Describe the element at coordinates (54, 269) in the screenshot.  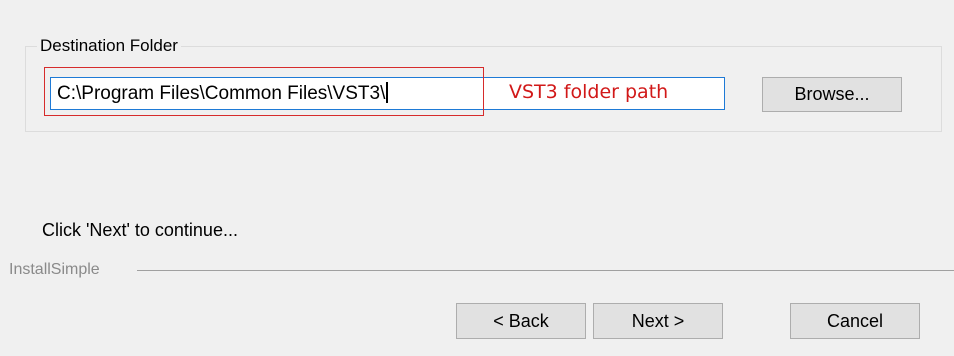
I see `installer-brand-label: InstallSimple` at that location.